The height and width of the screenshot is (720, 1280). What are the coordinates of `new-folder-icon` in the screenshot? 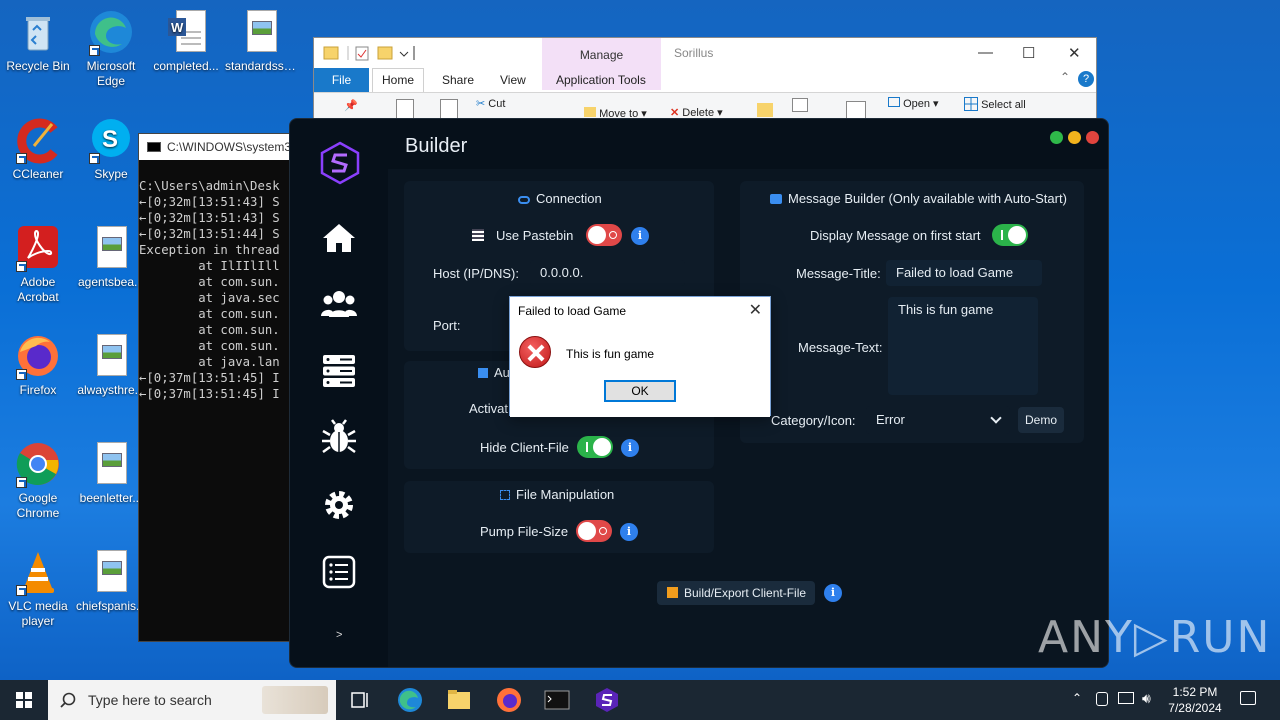 It's located at (765, 110).